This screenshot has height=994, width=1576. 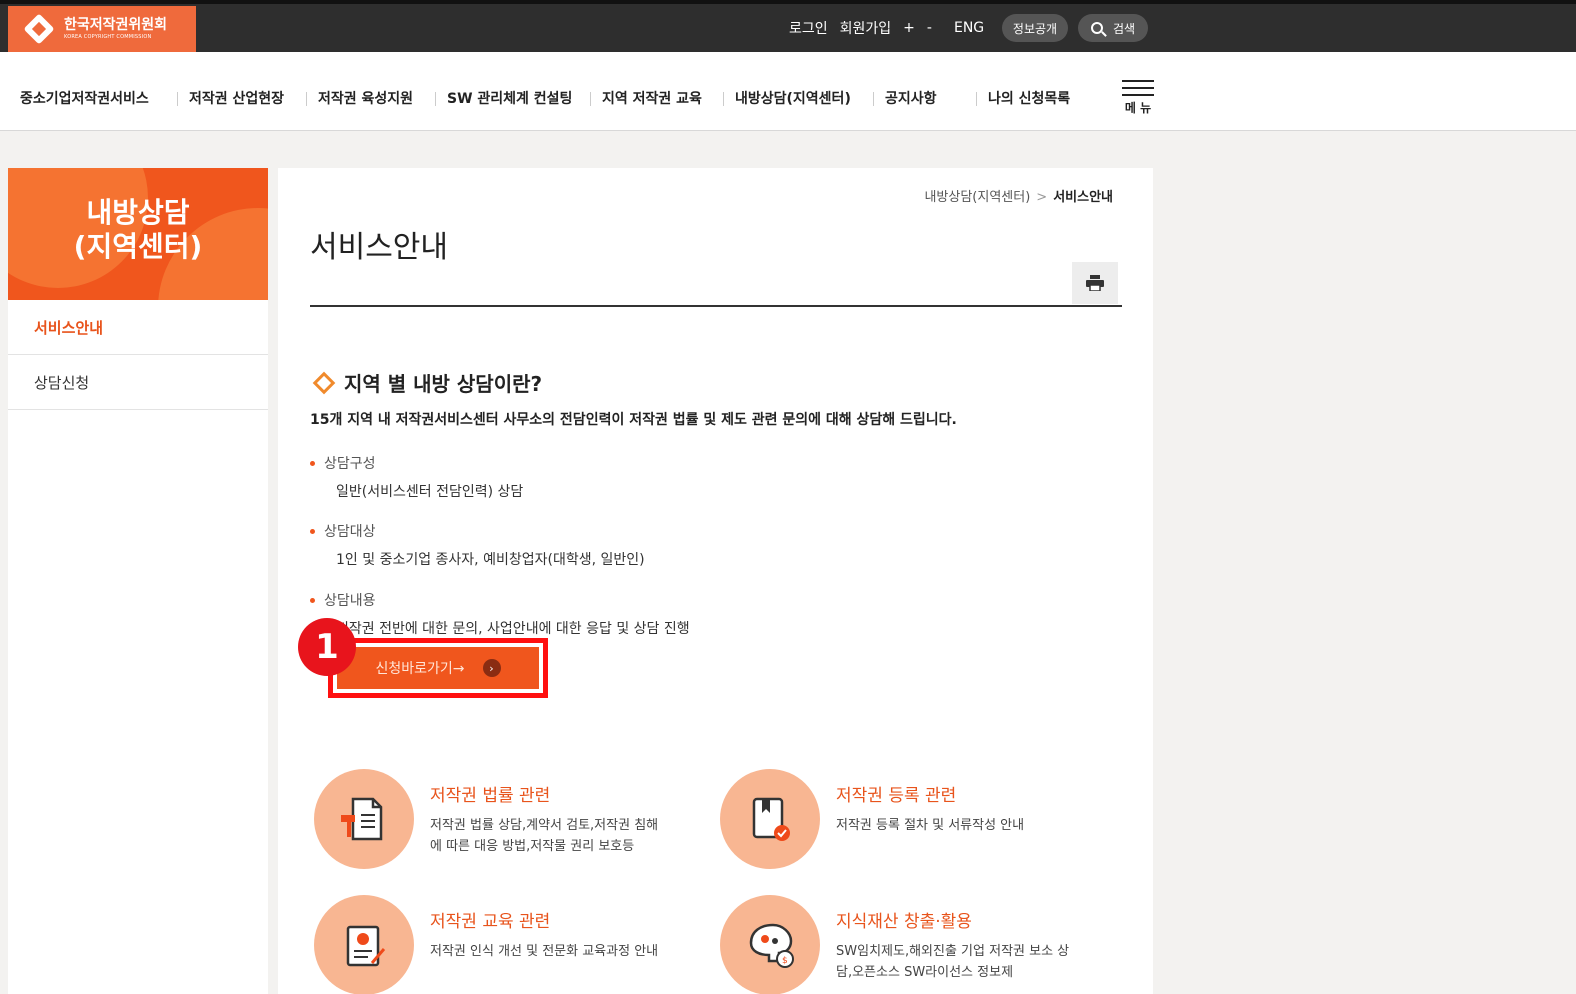 What do you see at coordinates (896, 796) in the screenshot?
I see `card-title: 저작권 등록 관련` at bounding box center [896, 796].